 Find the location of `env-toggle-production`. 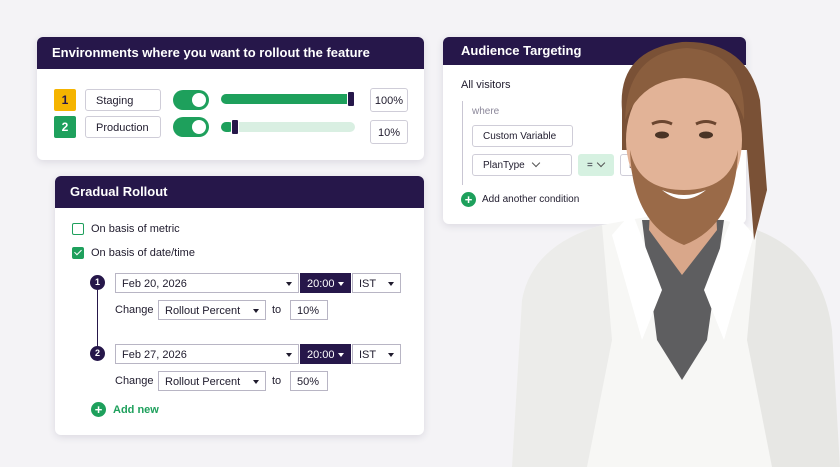

env-toggle-production is located at coordinates (191, 127).